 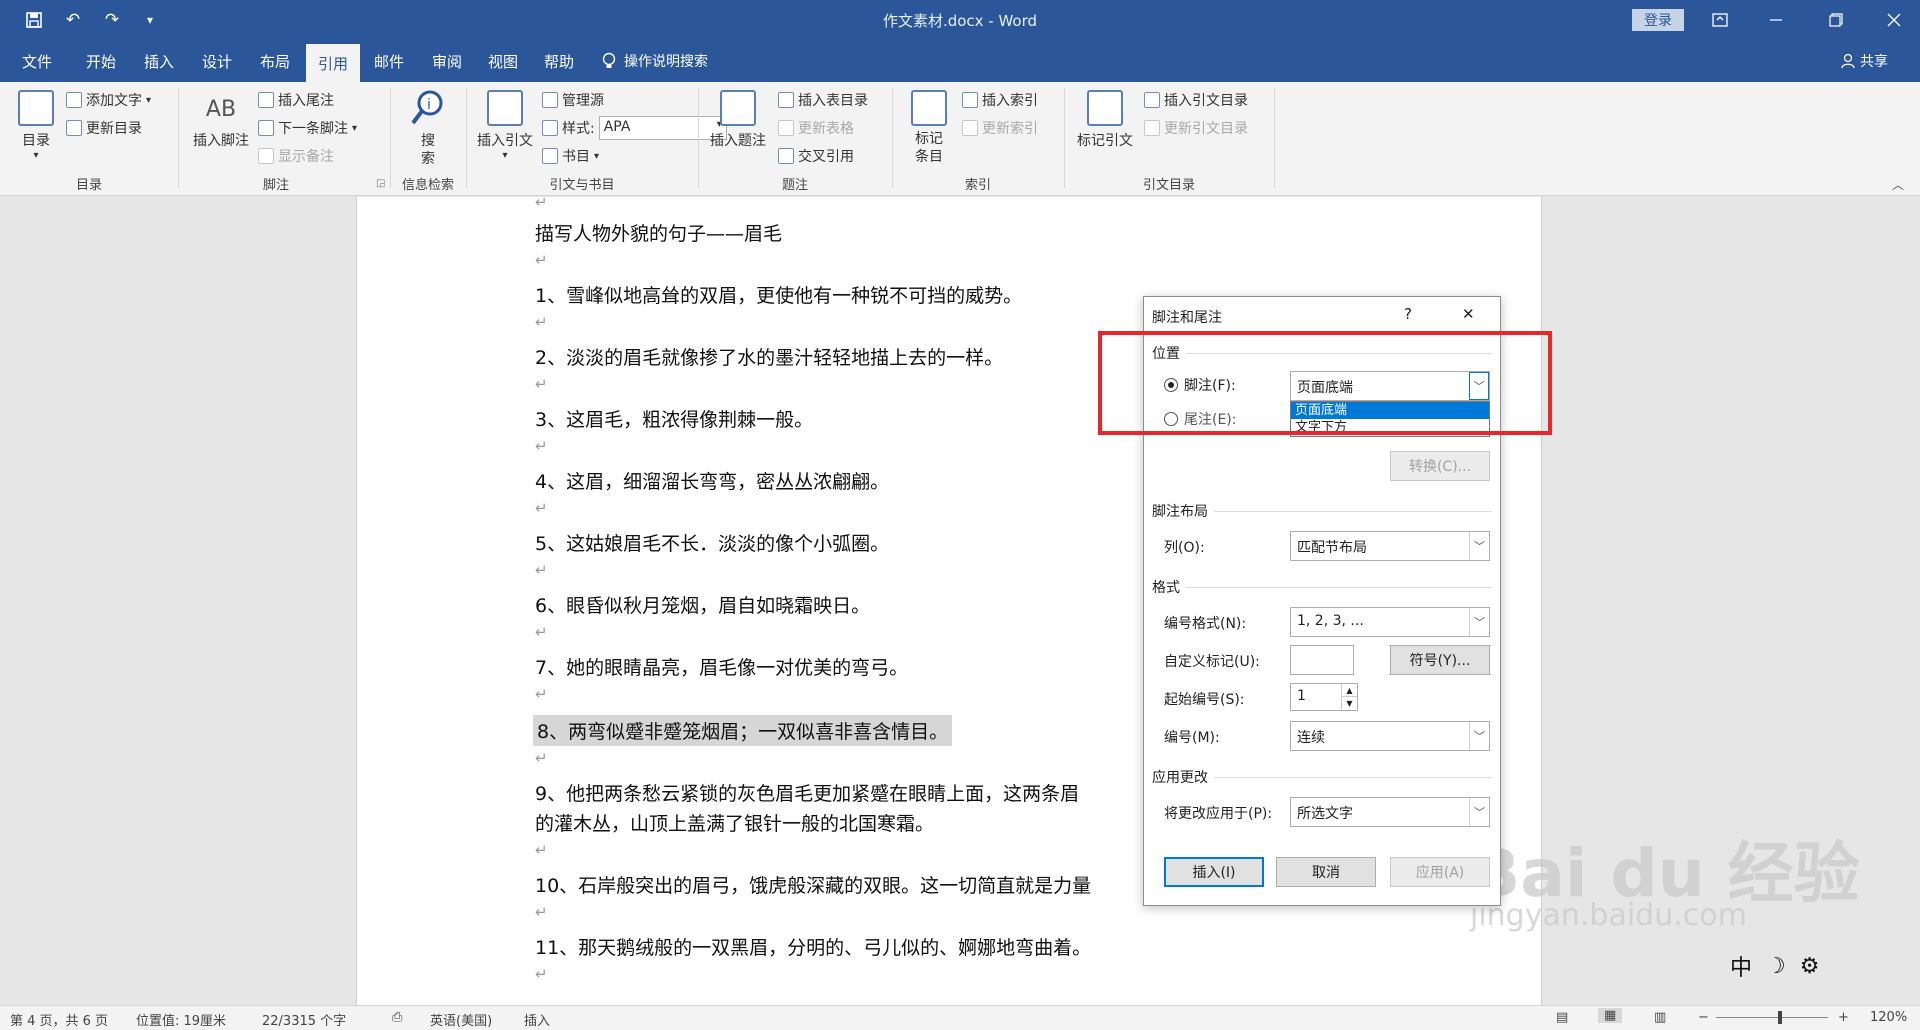 What do you see at coordinates (1326, 872) in the screenshot?
I see `cancel-button: 取消` at bounding box center [1326, 872].